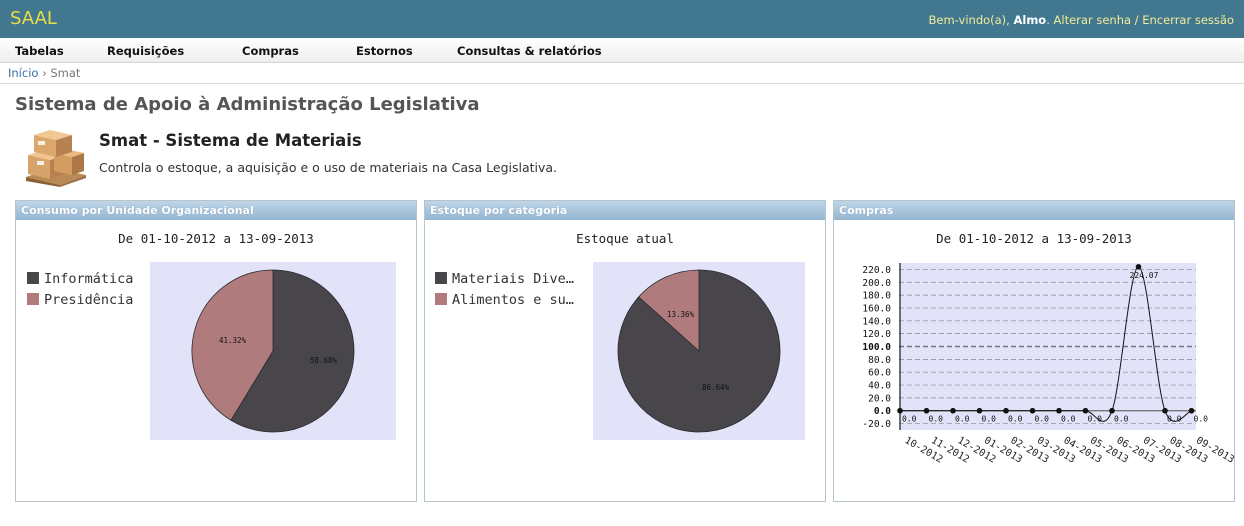 This screenshot has width=1244, height=526. I want to click on legend-label-presidencia: Presidência, so click(88, 300).